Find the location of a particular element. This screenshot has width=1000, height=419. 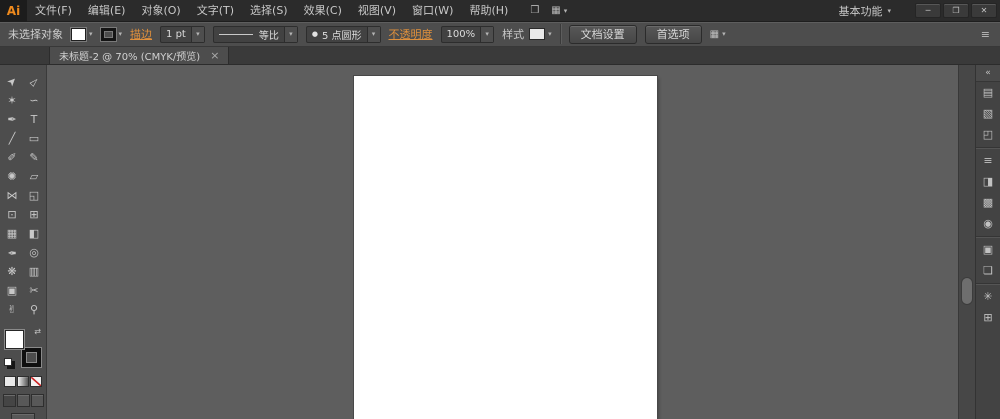

screen-mode-button is located at coordinates (23, 416).